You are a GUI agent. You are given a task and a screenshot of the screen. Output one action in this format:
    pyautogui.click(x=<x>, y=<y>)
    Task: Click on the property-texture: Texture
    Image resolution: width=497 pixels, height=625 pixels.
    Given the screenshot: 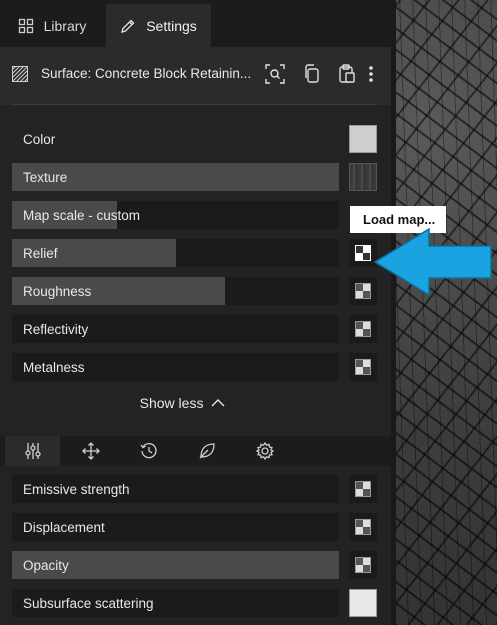 What is the action you would take?
    pyautogui.click(x=175, y=177)
    